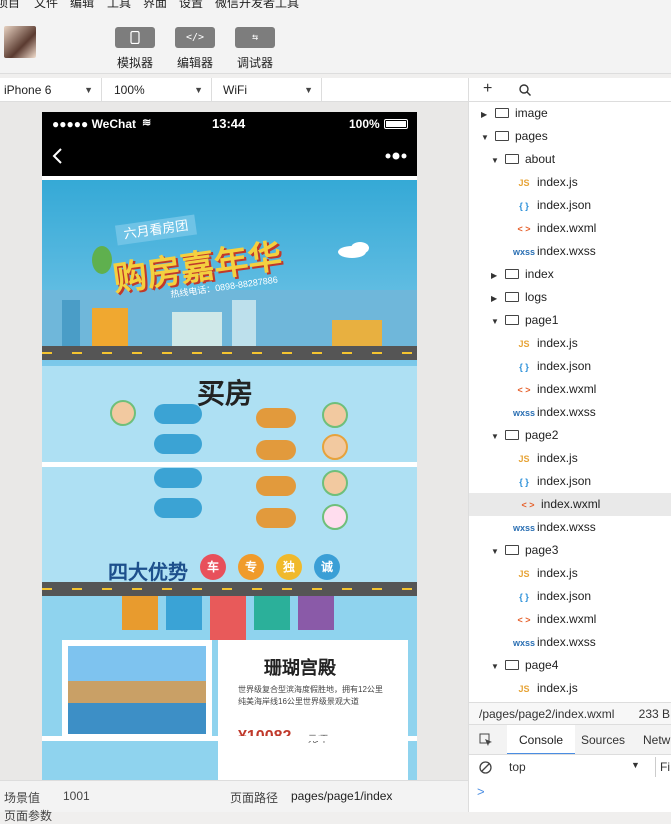 Image resolution: width=671 pixels, height=824 pixels. I want to click on banner-image: 六月看房团 购房嘉年华 热线电话：0898-88287886, so click(229, 273).